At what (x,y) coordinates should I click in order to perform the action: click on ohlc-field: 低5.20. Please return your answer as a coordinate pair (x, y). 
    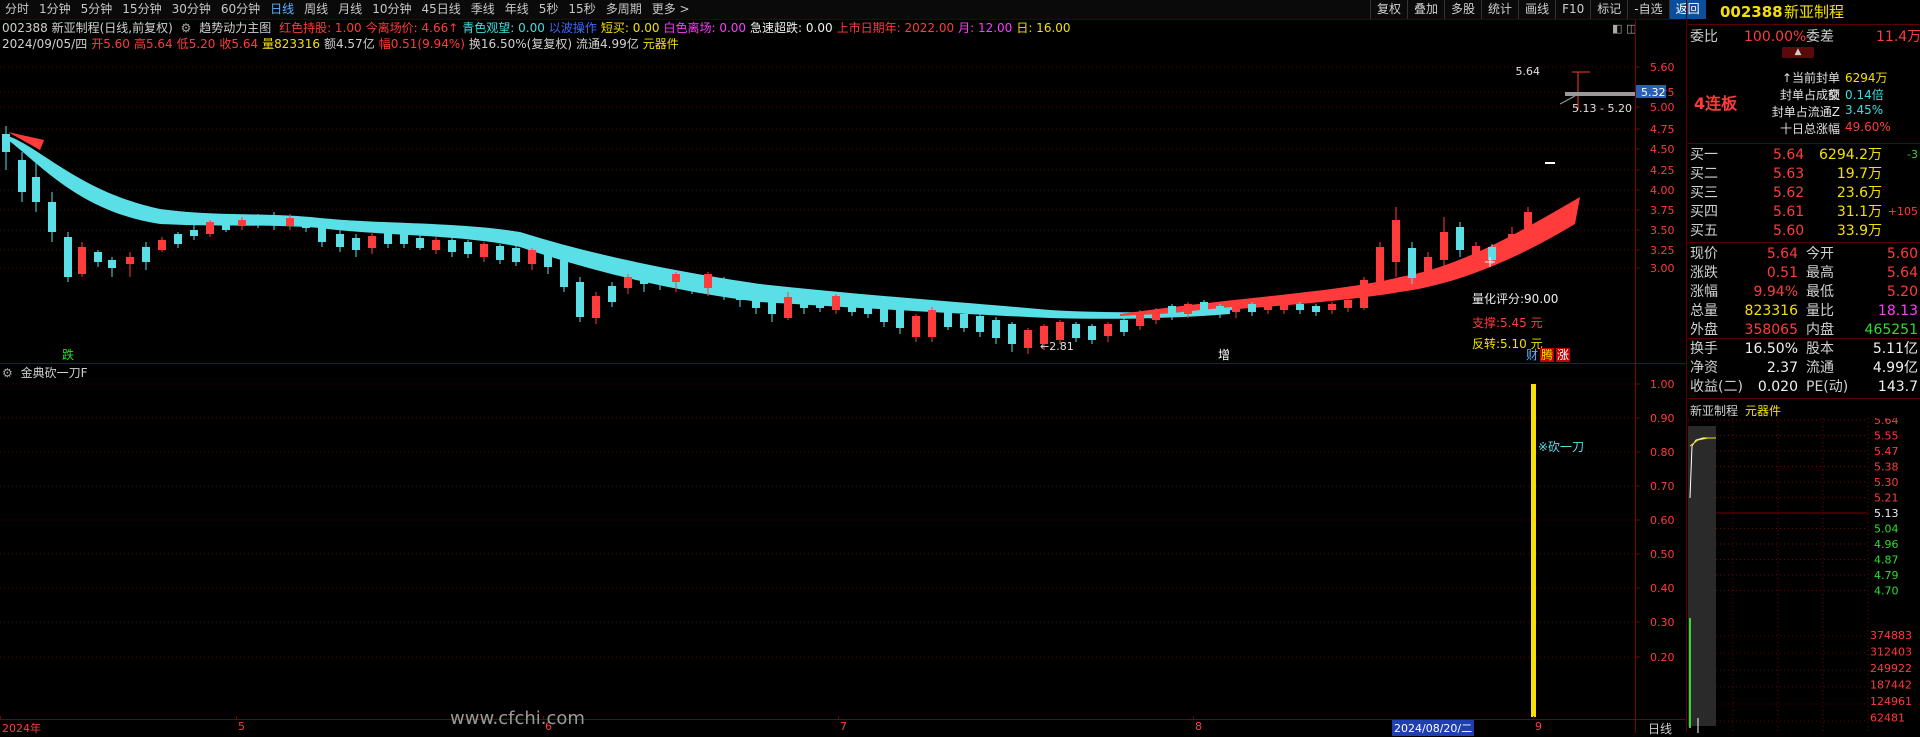
    Looking at the image, I should click on (196, 44).